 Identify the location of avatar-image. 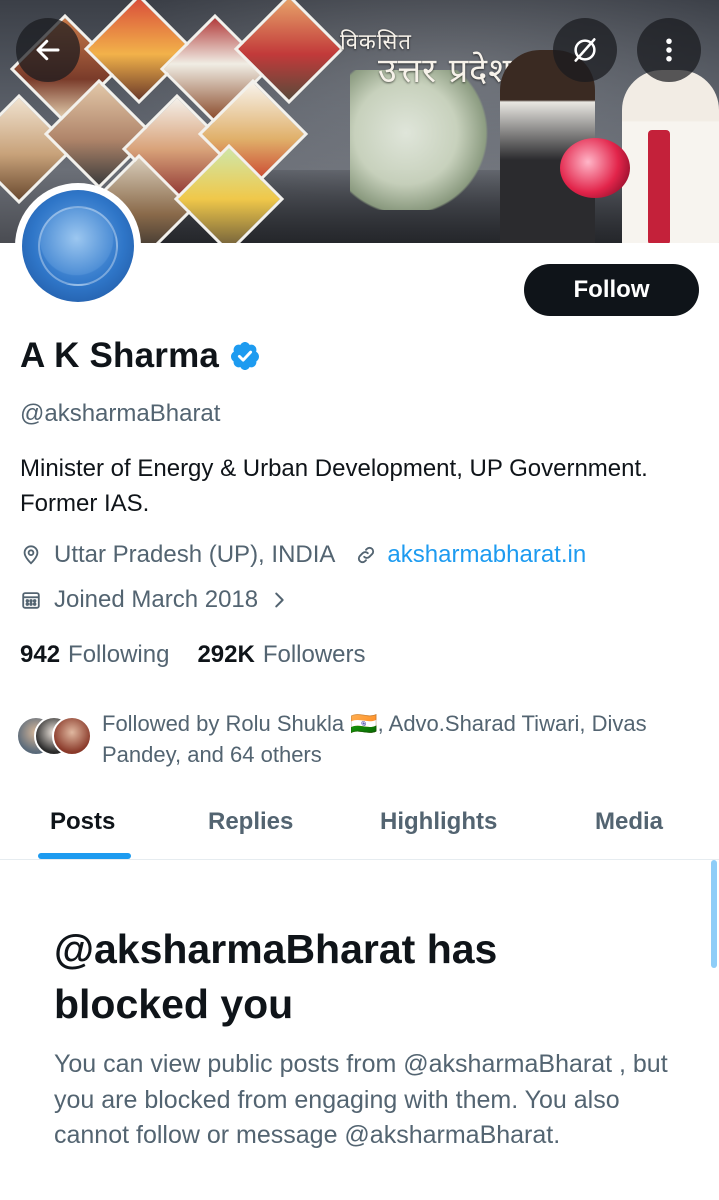
(78, 246).